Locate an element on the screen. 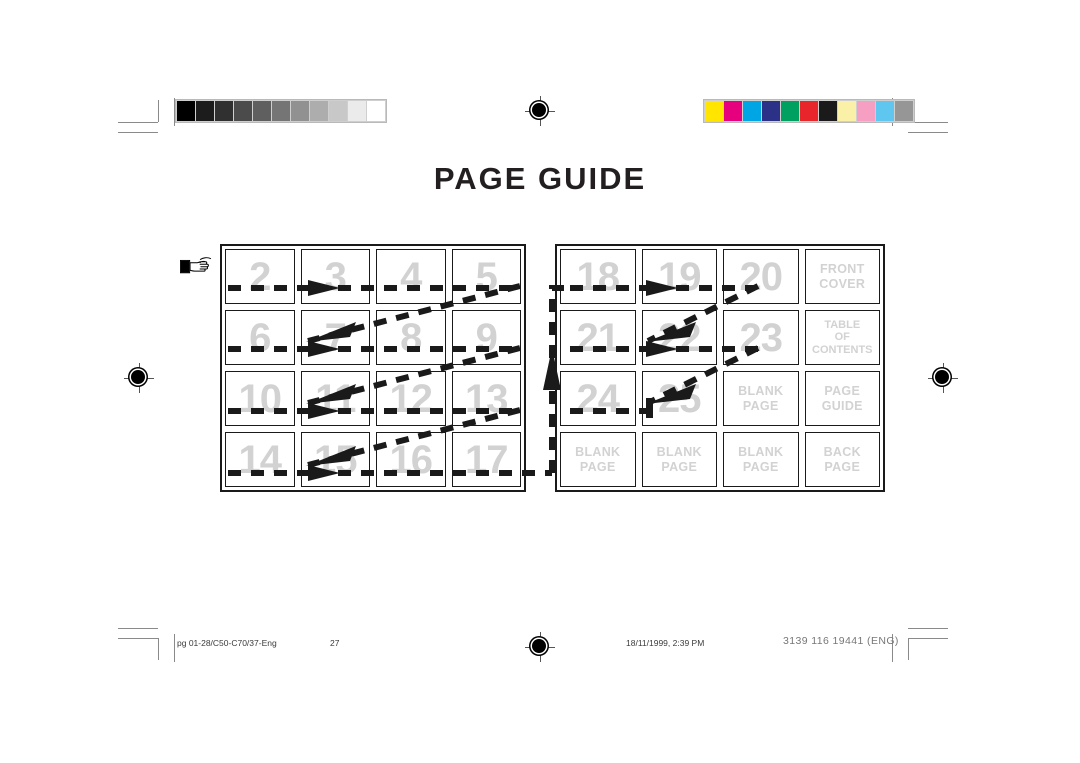 The image size is (1080, 763). color-calibration-strip is located at coordinates (809, 111).